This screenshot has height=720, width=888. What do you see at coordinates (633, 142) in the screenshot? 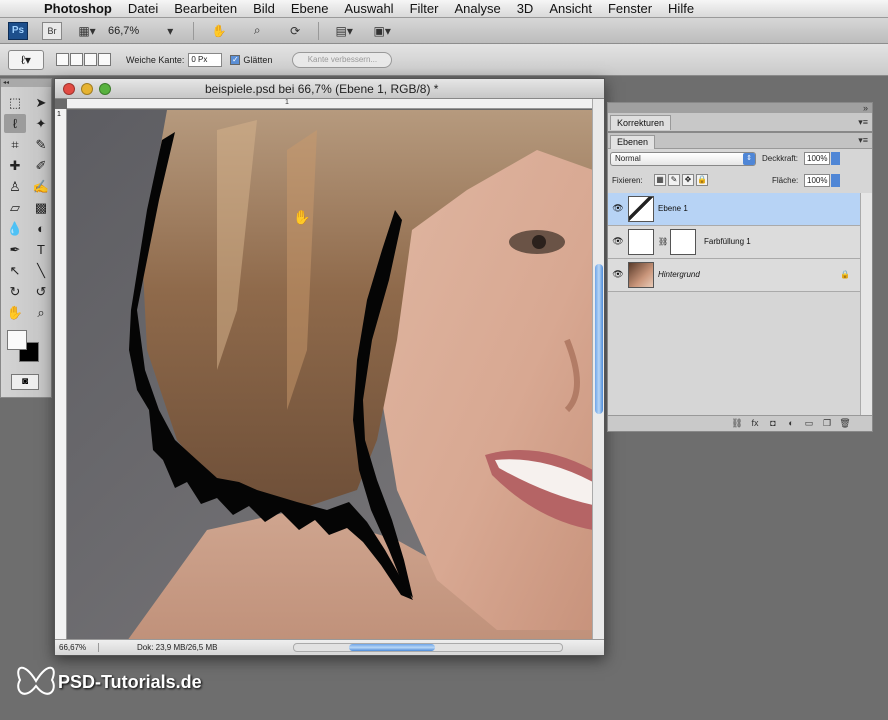
I see `tab-ebenen: Ebenen` at bounding box center [633, 142].